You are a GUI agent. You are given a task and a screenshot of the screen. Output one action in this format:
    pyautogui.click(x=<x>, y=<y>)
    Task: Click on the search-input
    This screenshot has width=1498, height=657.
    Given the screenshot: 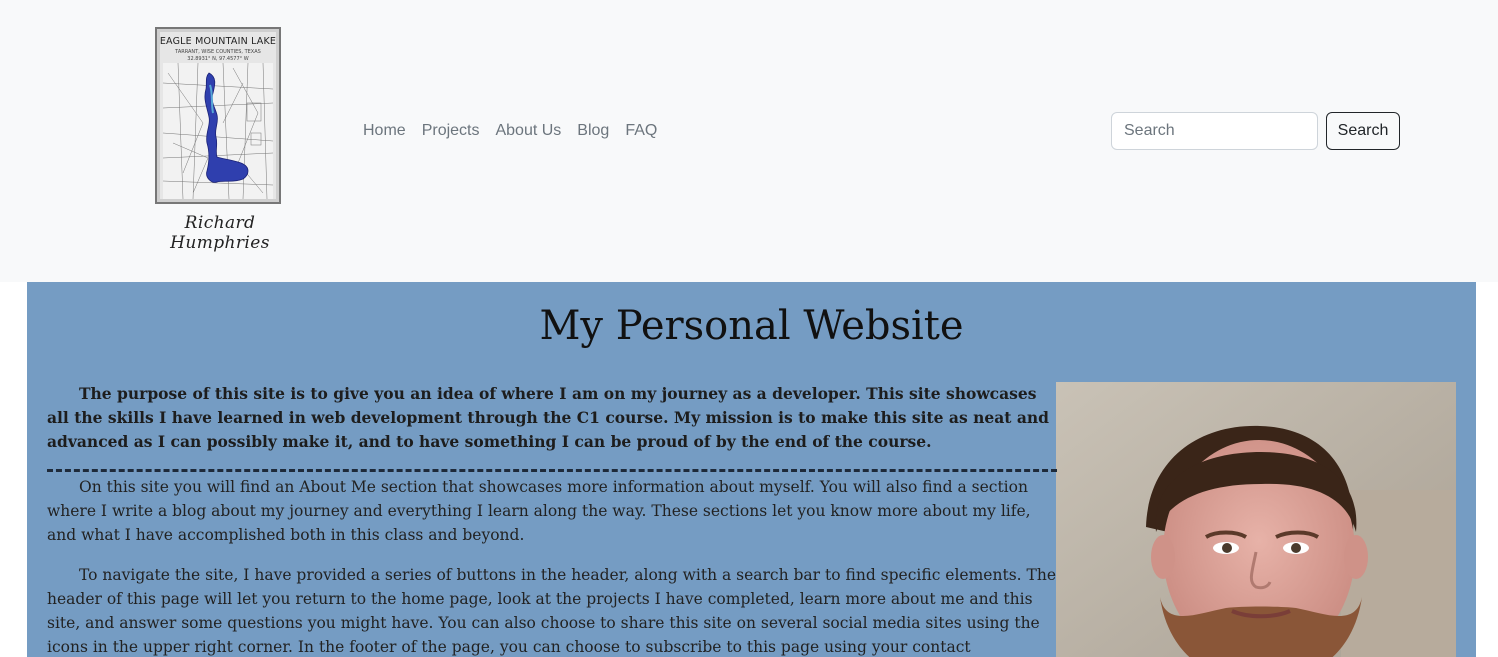 What is the action you would take?
    pyautogui.click(x=1214, y=131)
    